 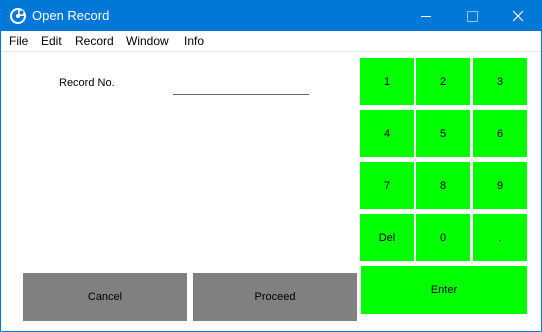 What do you see at coordinates (500, 185) in the screenshot?
I see `keypad-key-9: 9` at bounding box center [500, 185].